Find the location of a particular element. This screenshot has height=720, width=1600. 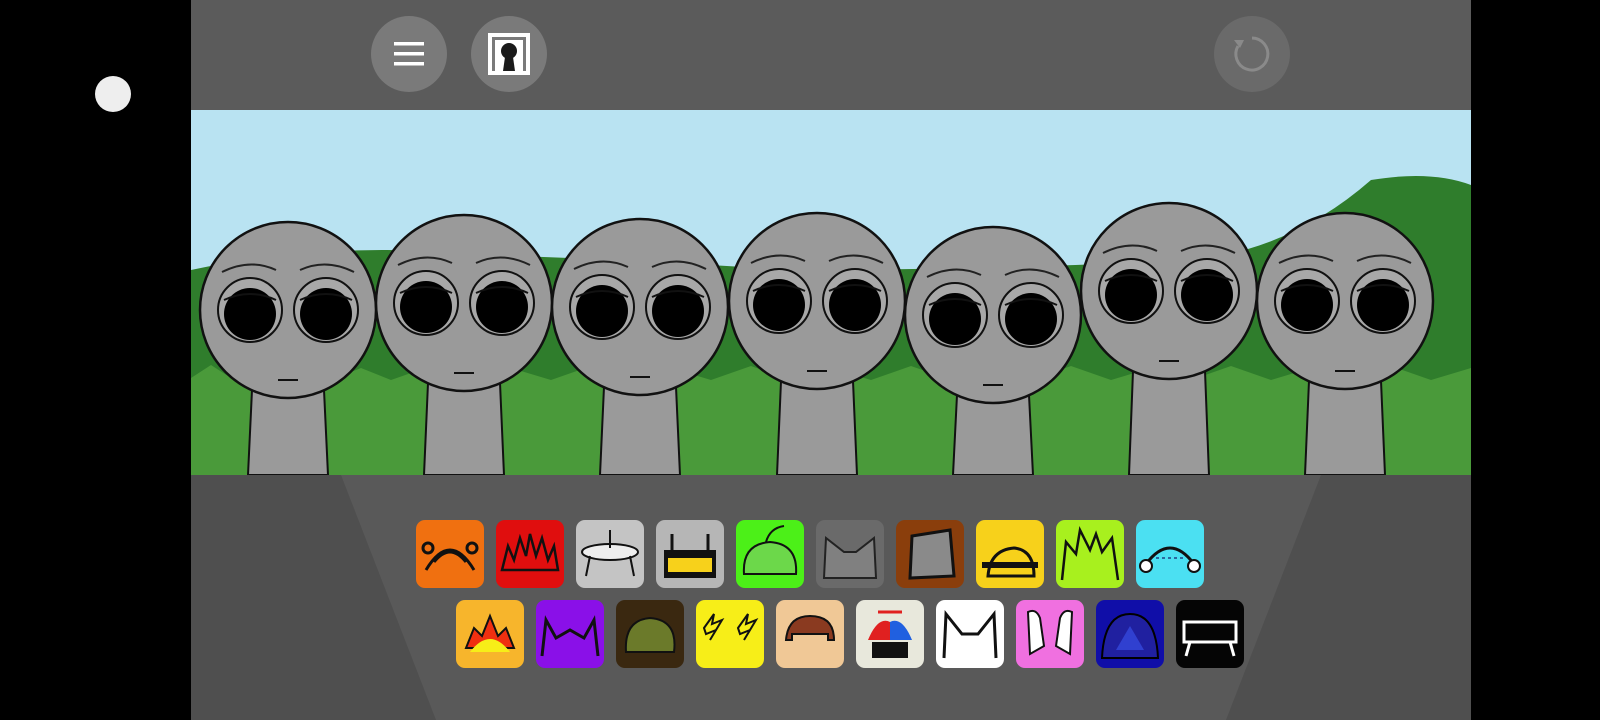

refresh-icon is located at coordinates (1252, 54).